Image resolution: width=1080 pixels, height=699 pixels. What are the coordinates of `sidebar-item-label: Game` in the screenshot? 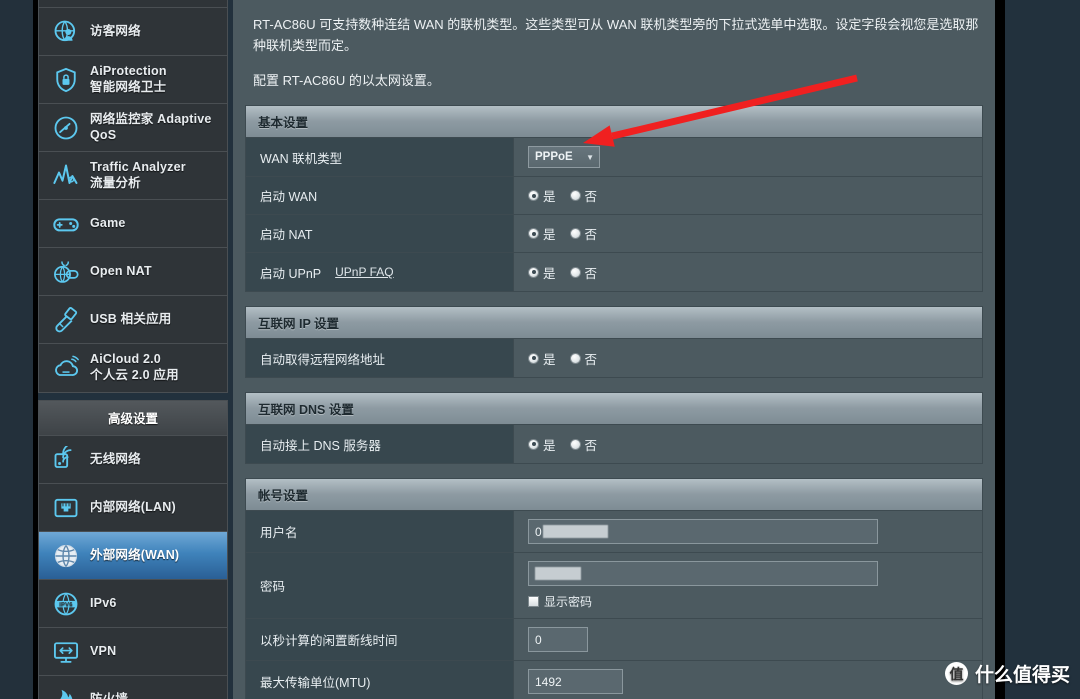 It's located at (108, 222).